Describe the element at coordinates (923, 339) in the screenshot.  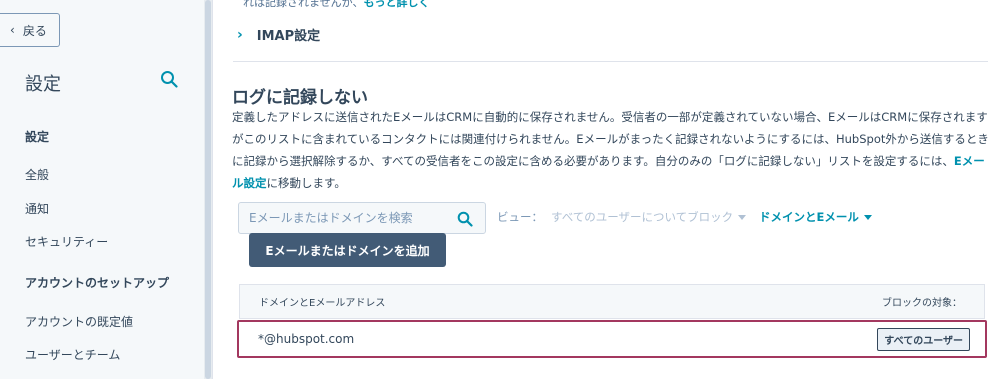
I see `status-badge: すべてのユーザー` at that location.